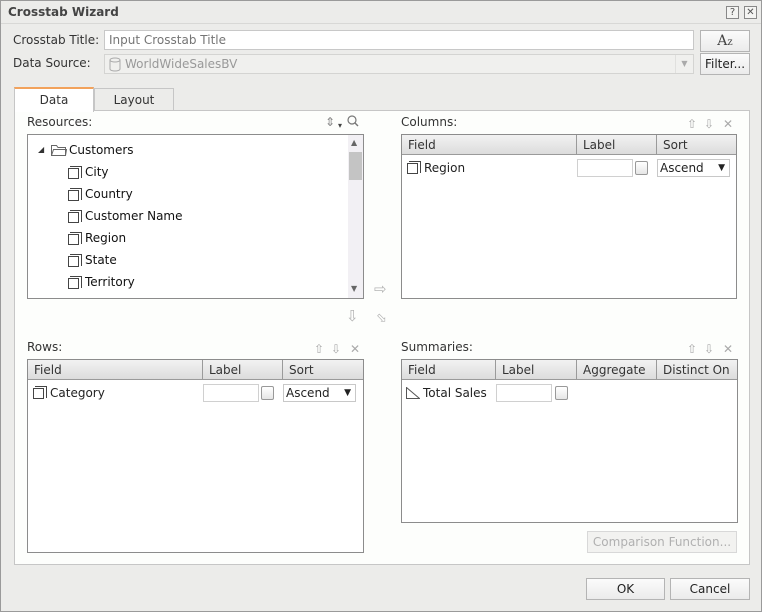 The width and height of the screenshot is (762, 612). What do you see at coordinates (625, 589) in the screenshot?
I see `ok-button: OK` at bounding box center [625, 589].